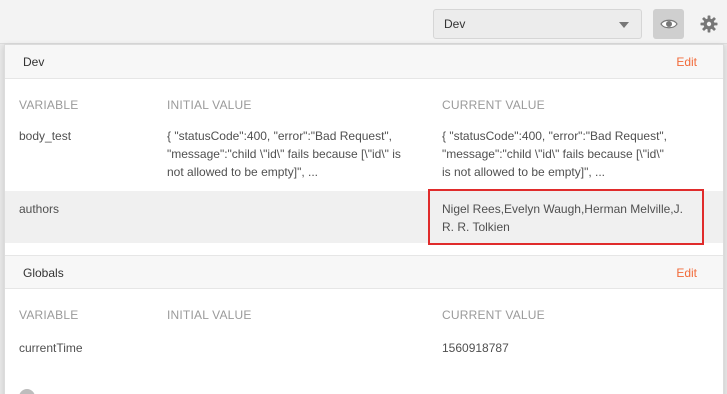  What do you see at coordinates (43, 273) in the screenshot?
I see `section-title: Globals` at bounding box center [43, 273].